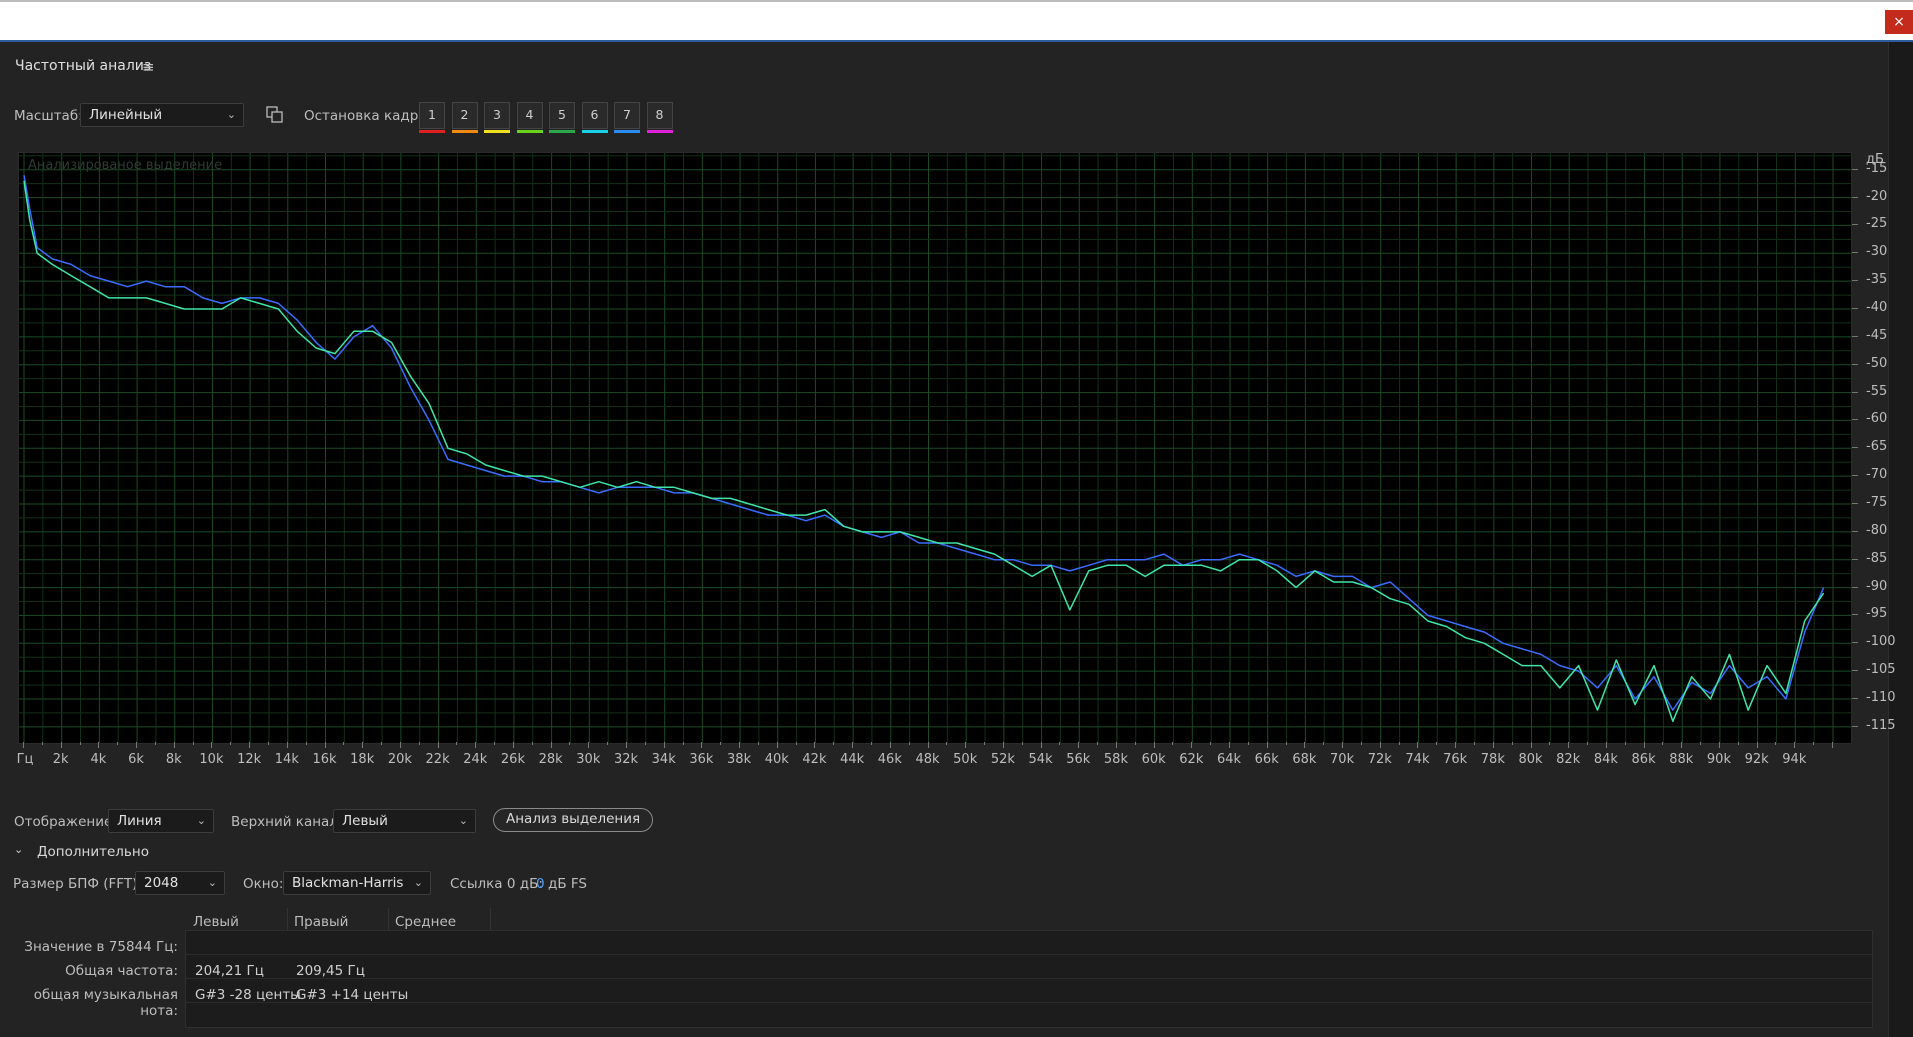 The width and height of the screenshot is (1913, 1037). Describe the element at coordinates (275, 115) in the screenshot. I see `copy-icon` at that location.